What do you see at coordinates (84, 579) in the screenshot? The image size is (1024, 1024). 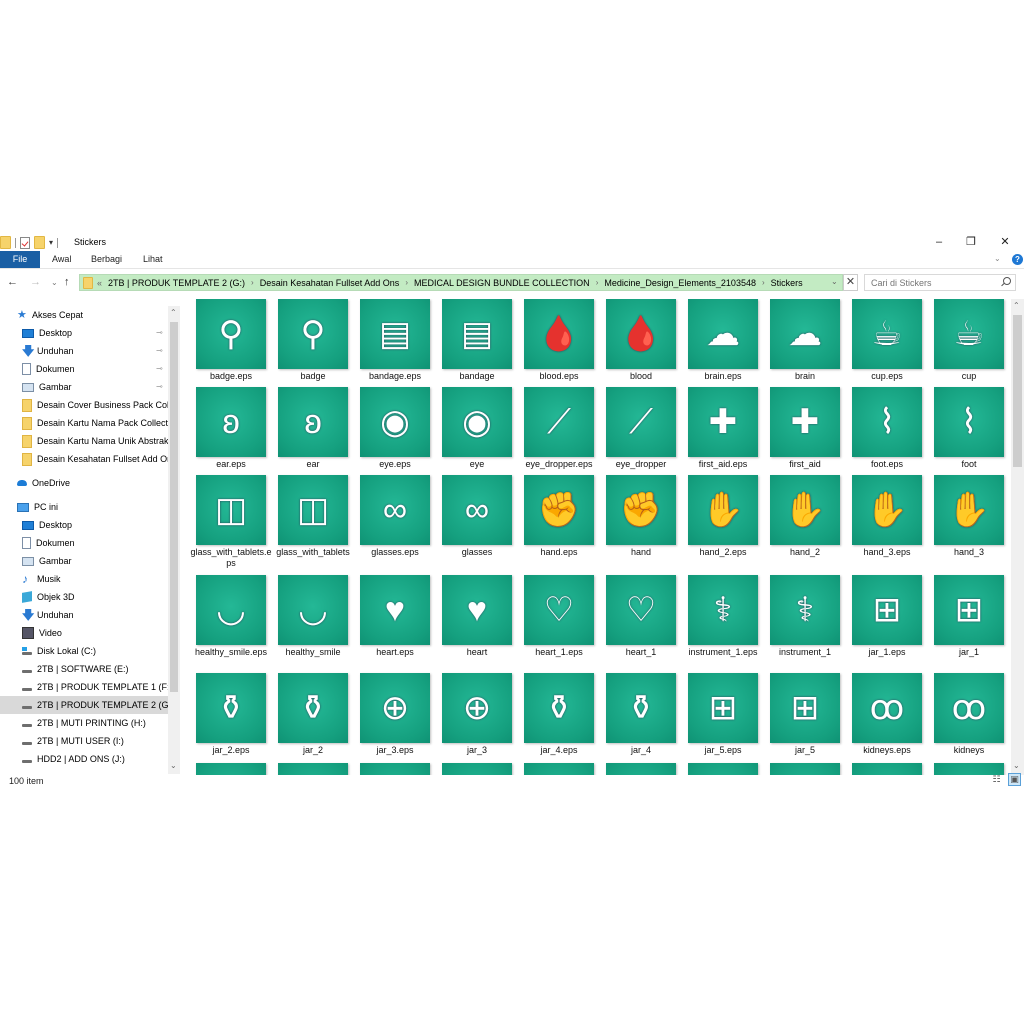 I see `sidebar-item: ♪ Musik` at bounding box center [84, 579].